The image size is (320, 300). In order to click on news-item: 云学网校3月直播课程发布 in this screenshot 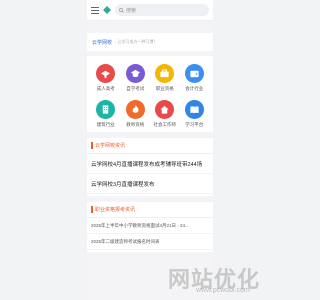, I will do `click(150, 184)`.